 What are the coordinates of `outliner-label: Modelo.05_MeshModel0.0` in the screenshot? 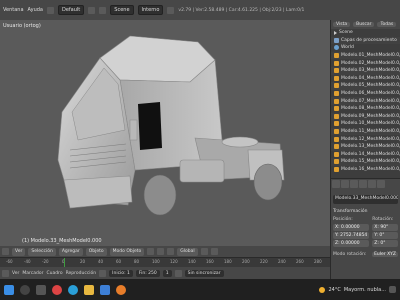 It's located at (370, 86).